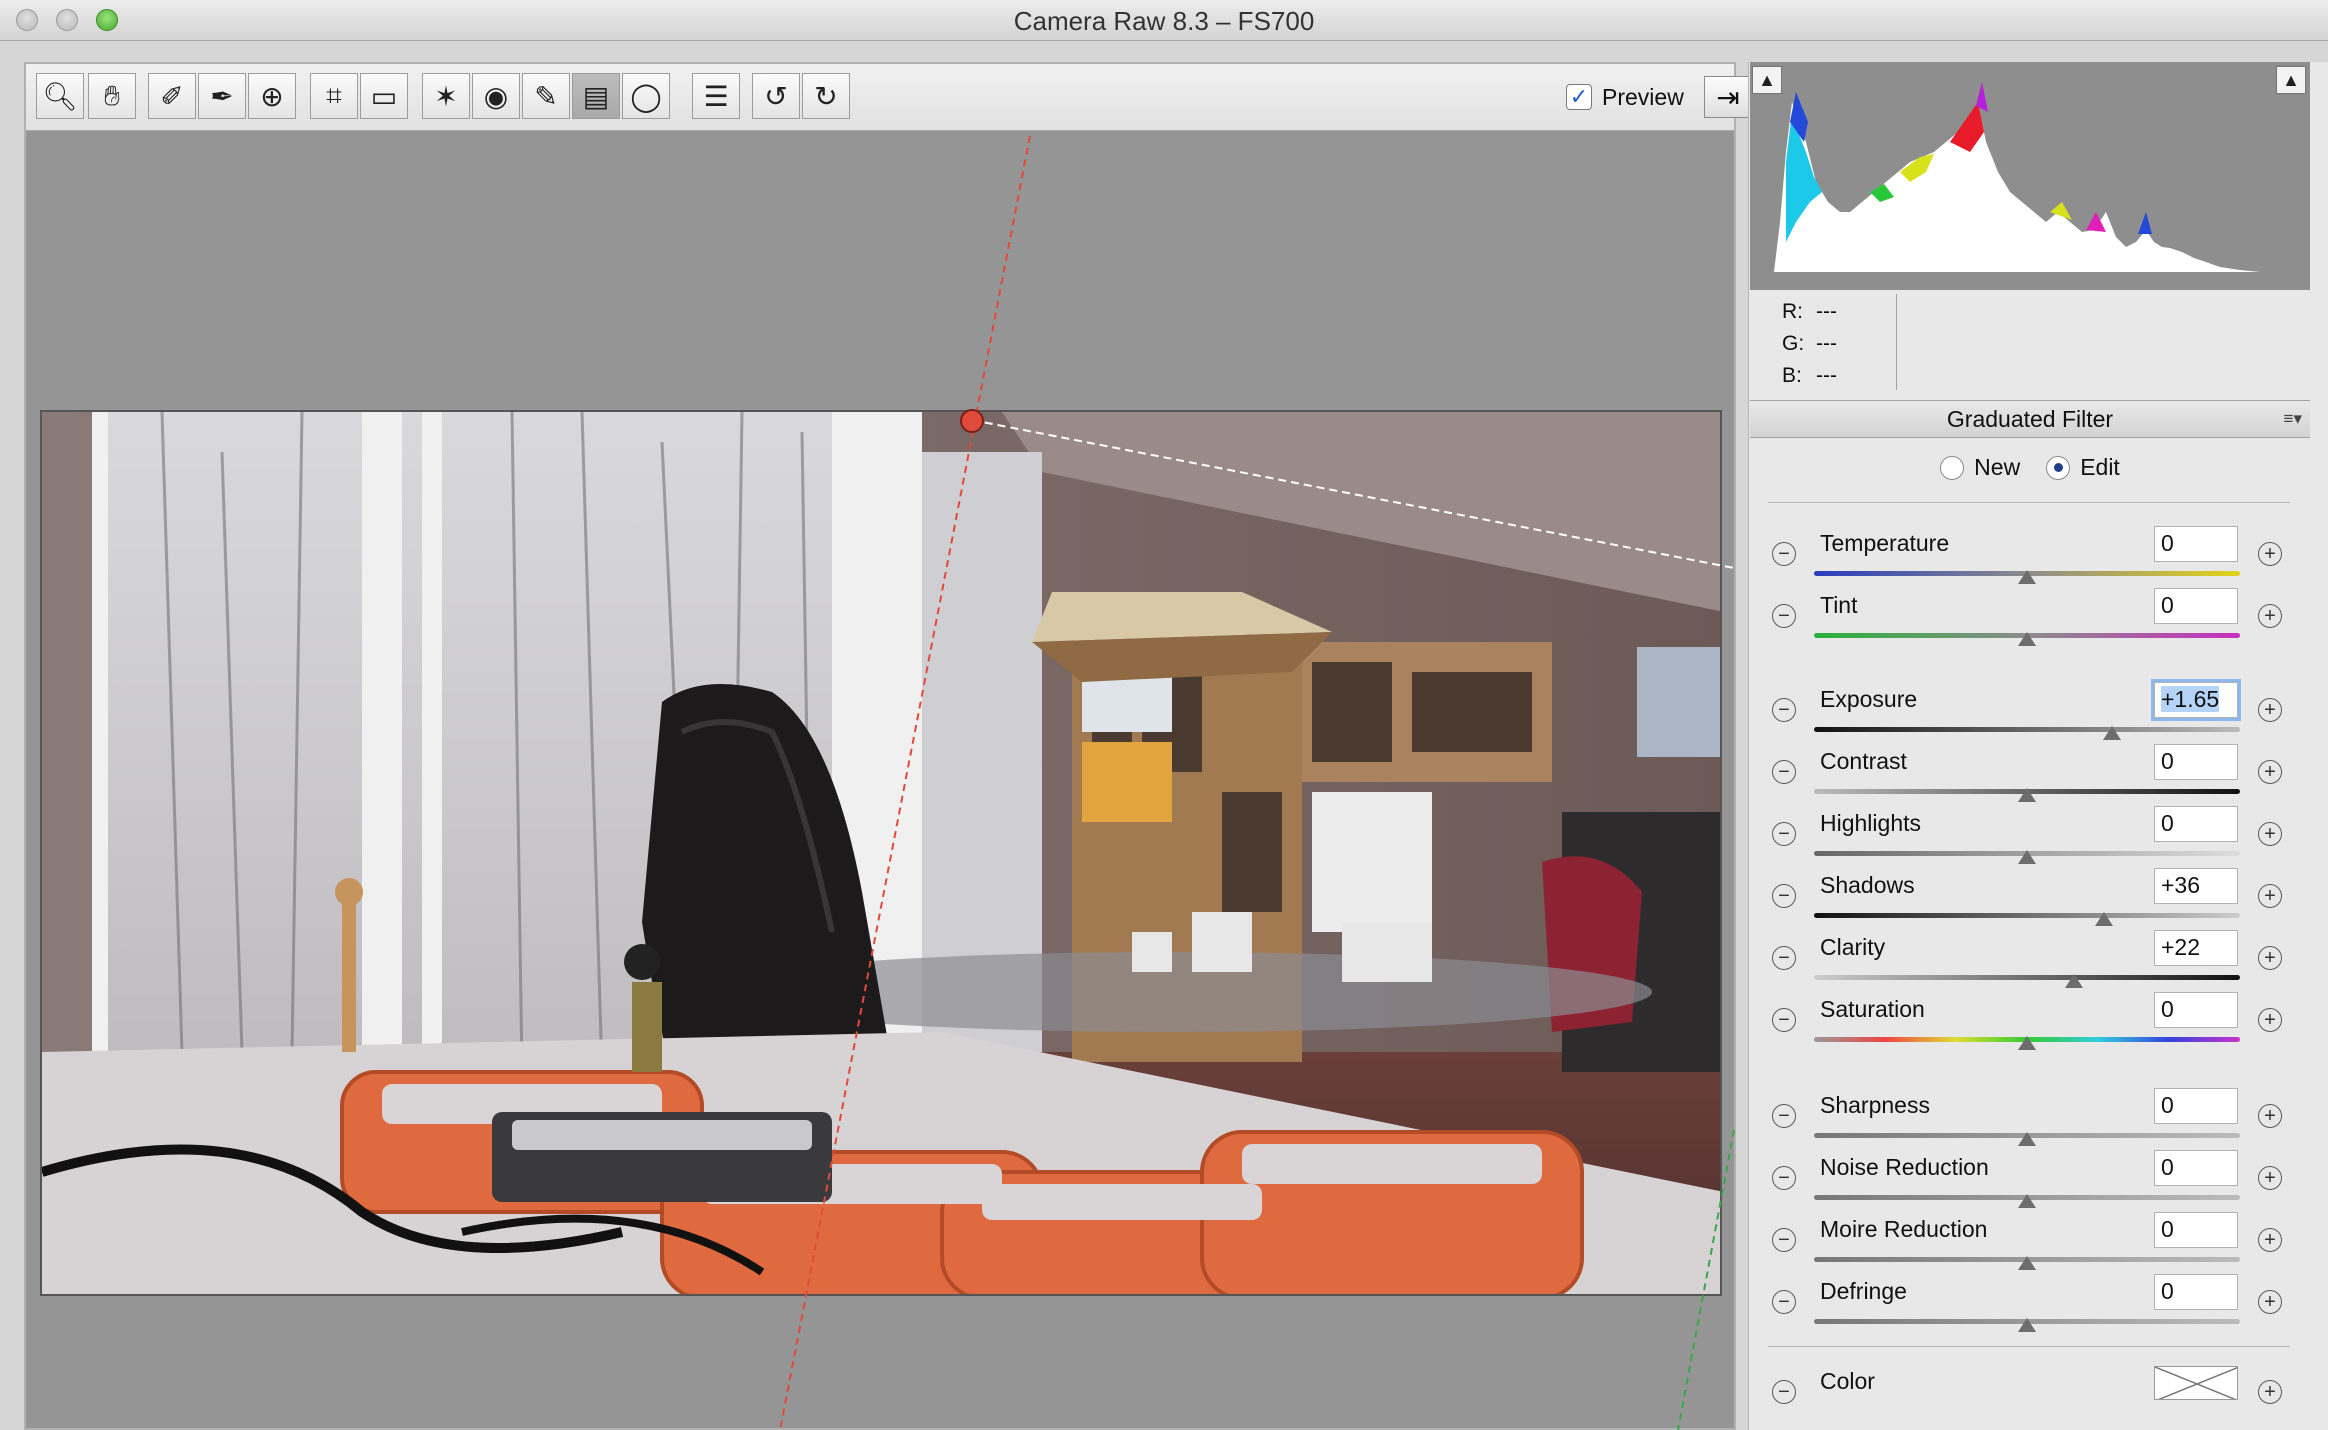  Describe the element at coordinates (2027, 977) in the screenshot. I see `clarity-slider-track` at that location.